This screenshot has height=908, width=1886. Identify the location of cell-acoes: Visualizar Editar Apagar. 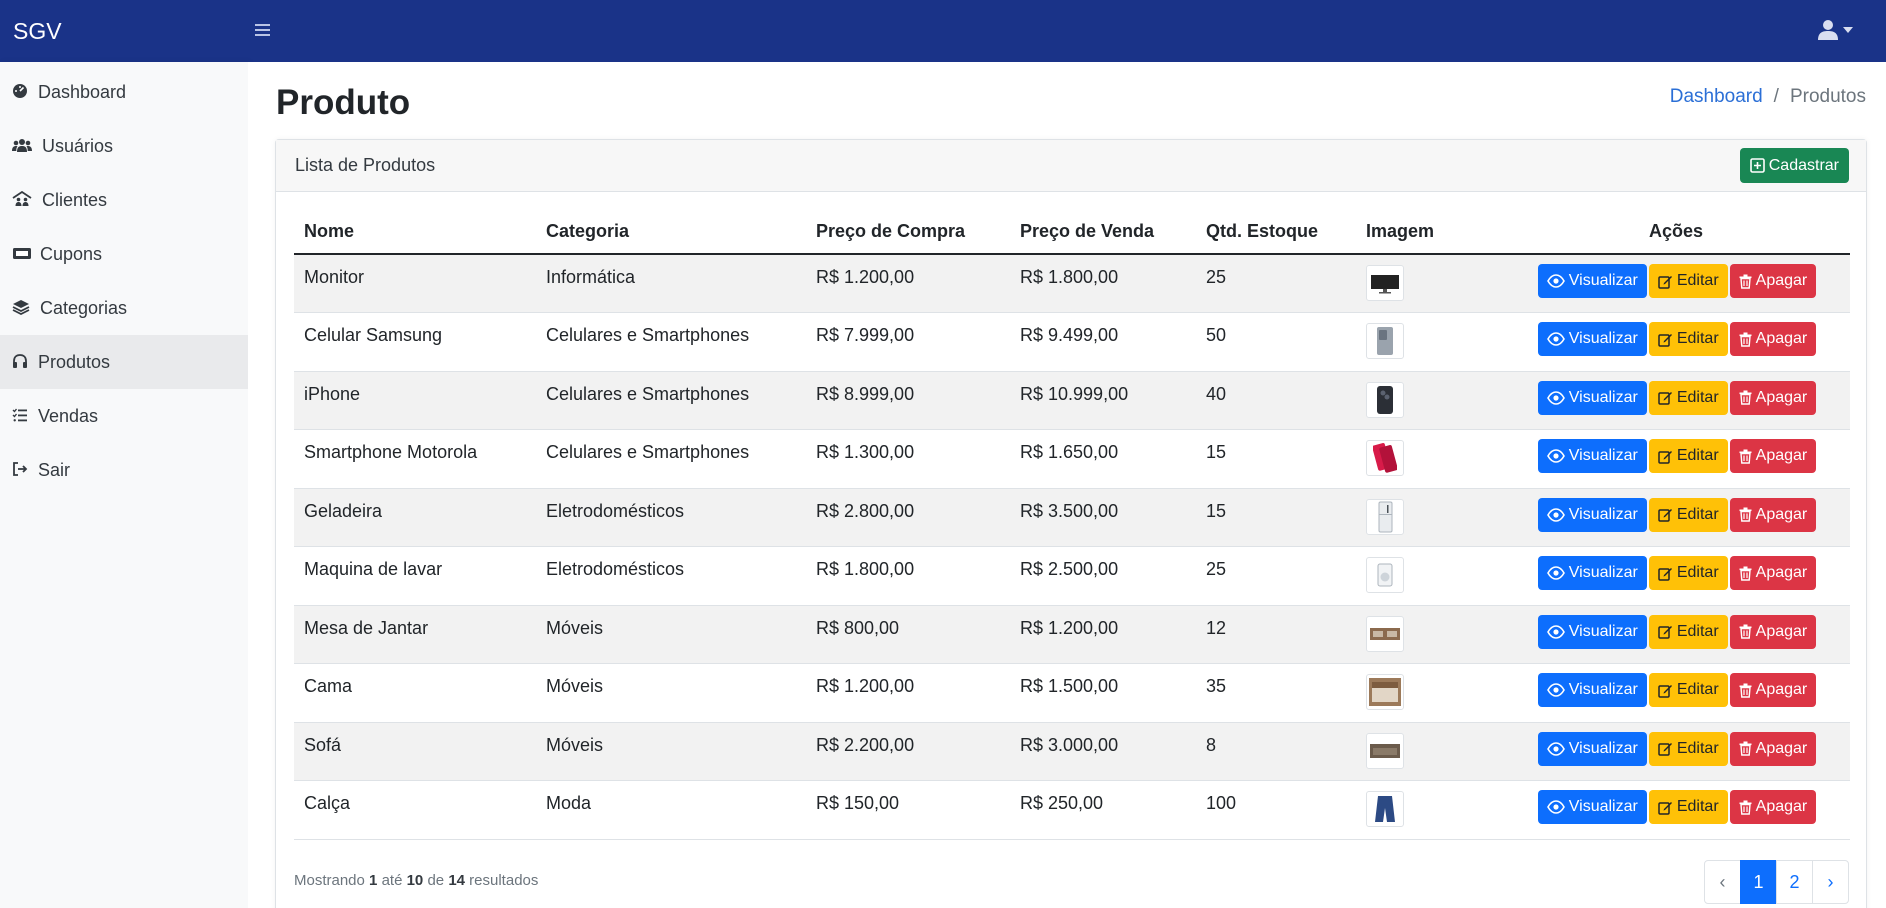
(1676, 576).